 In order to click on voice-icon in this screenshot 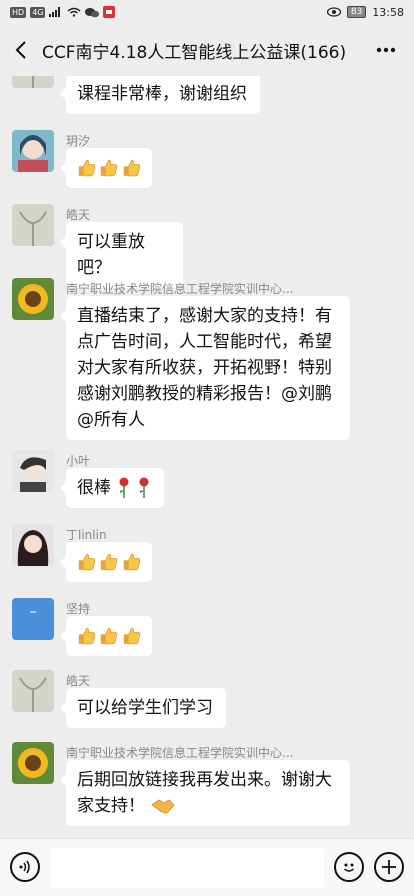, I will do `click(24, 867)`.